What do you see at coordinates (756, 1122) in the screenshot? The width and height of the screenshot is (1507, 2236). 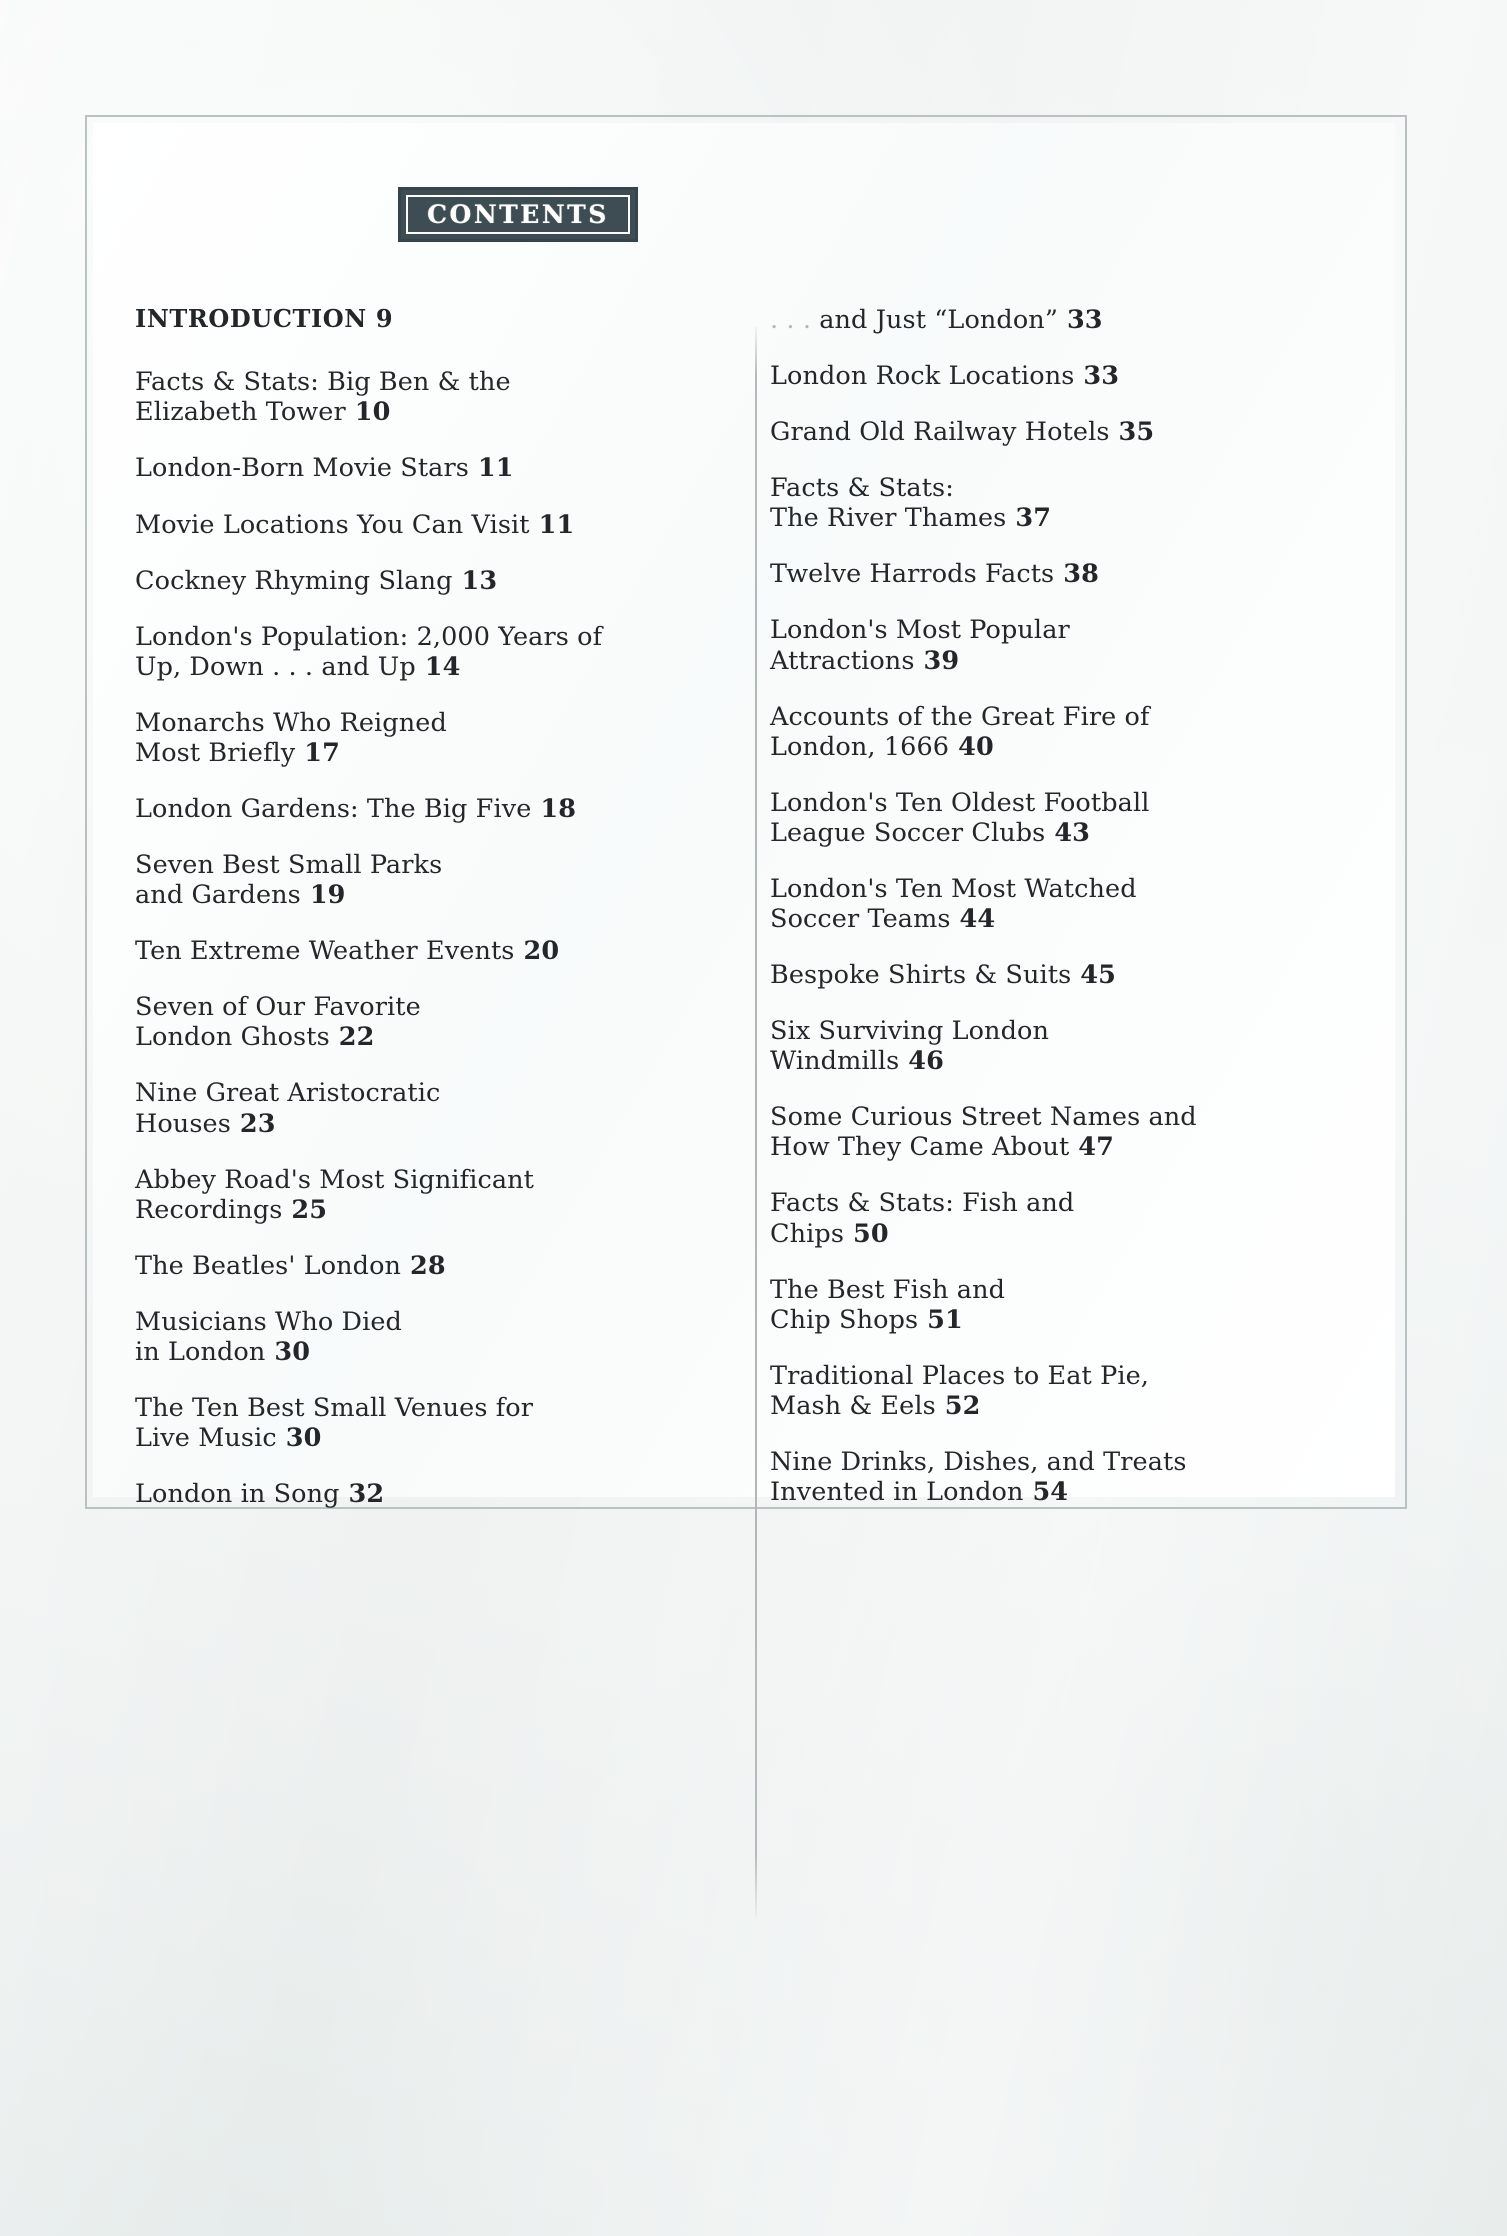 I see `column-divider-rule` at bounding box center [756, 1122].